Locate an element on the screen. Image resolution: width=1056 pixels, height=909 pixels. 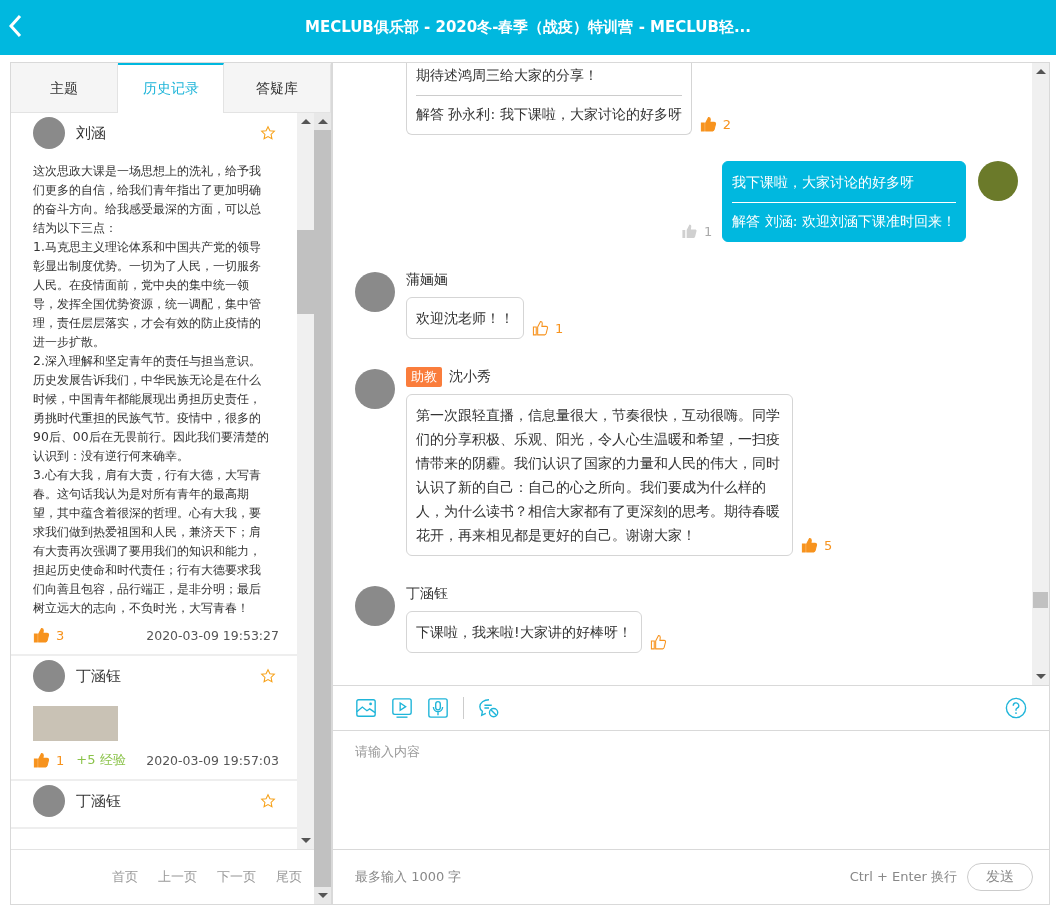
role-badge: 助教 is located at coordinates (424, 377).